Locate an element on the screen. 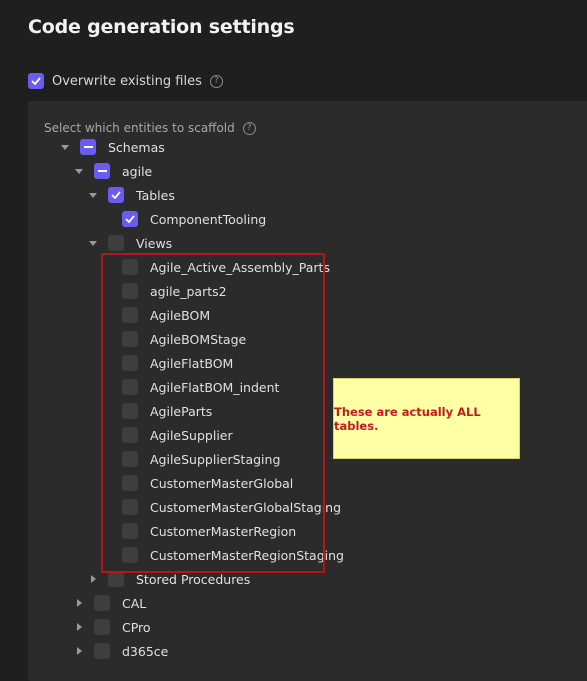 The width and height of the screenshot is (587, 681). overwrite-checkbox is located at coordinates (36, 81).